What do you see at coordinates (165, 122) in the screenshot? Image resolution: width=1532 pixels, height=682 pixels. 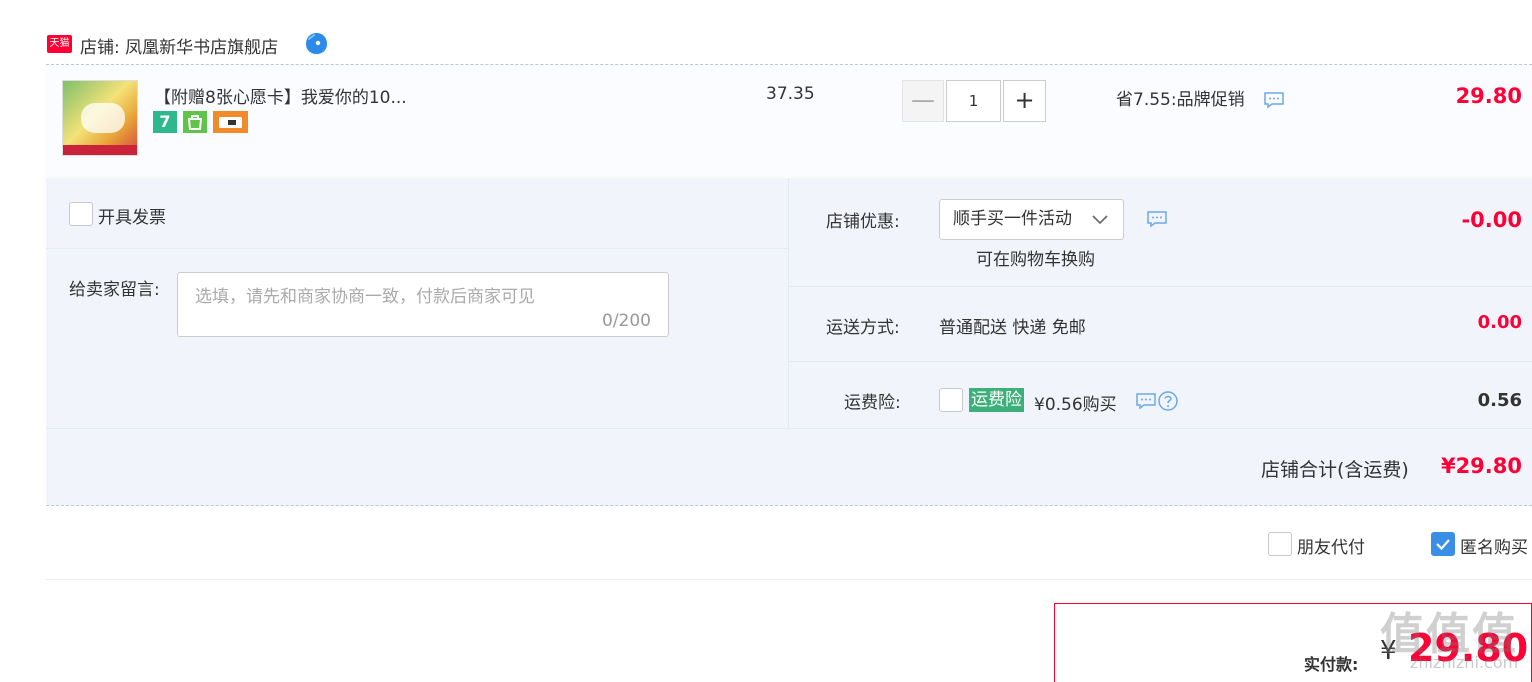 I see `seven-day-return-icon: 7` at bounding box center [165, 122].